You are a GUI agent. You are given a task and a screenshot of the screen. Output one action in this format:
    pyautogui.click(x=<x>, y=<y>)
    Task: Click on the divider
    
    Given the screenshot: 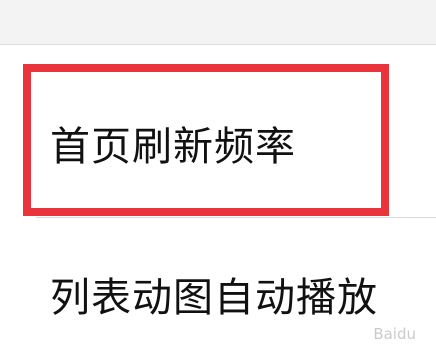 What is the action you would take?
    pyautogui.click(x=236, y=217)
    